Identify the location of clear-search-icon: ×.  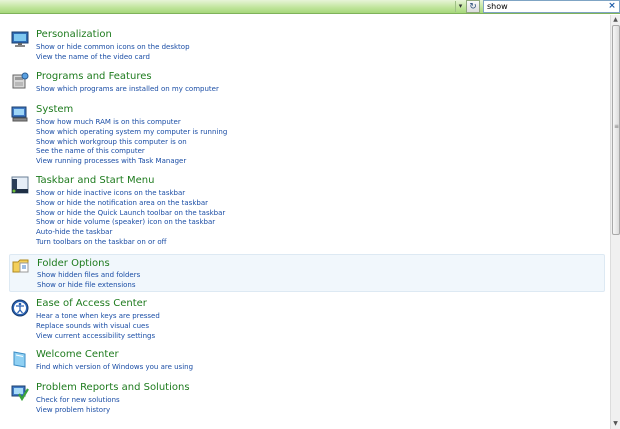
(612, 6).